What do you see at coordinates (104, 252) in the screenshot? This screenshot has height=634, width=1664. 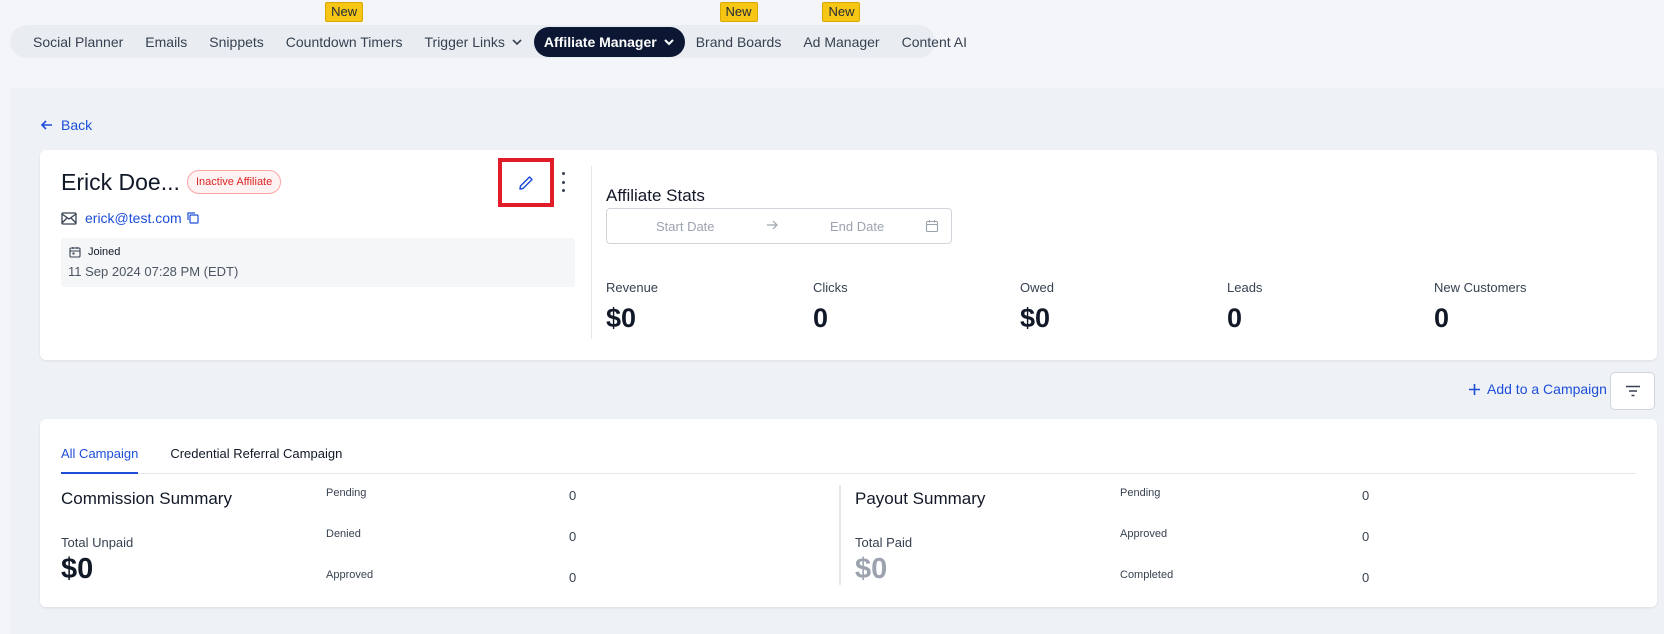 I see `joined-label-text: Joined` at bounding box center [104, 252].